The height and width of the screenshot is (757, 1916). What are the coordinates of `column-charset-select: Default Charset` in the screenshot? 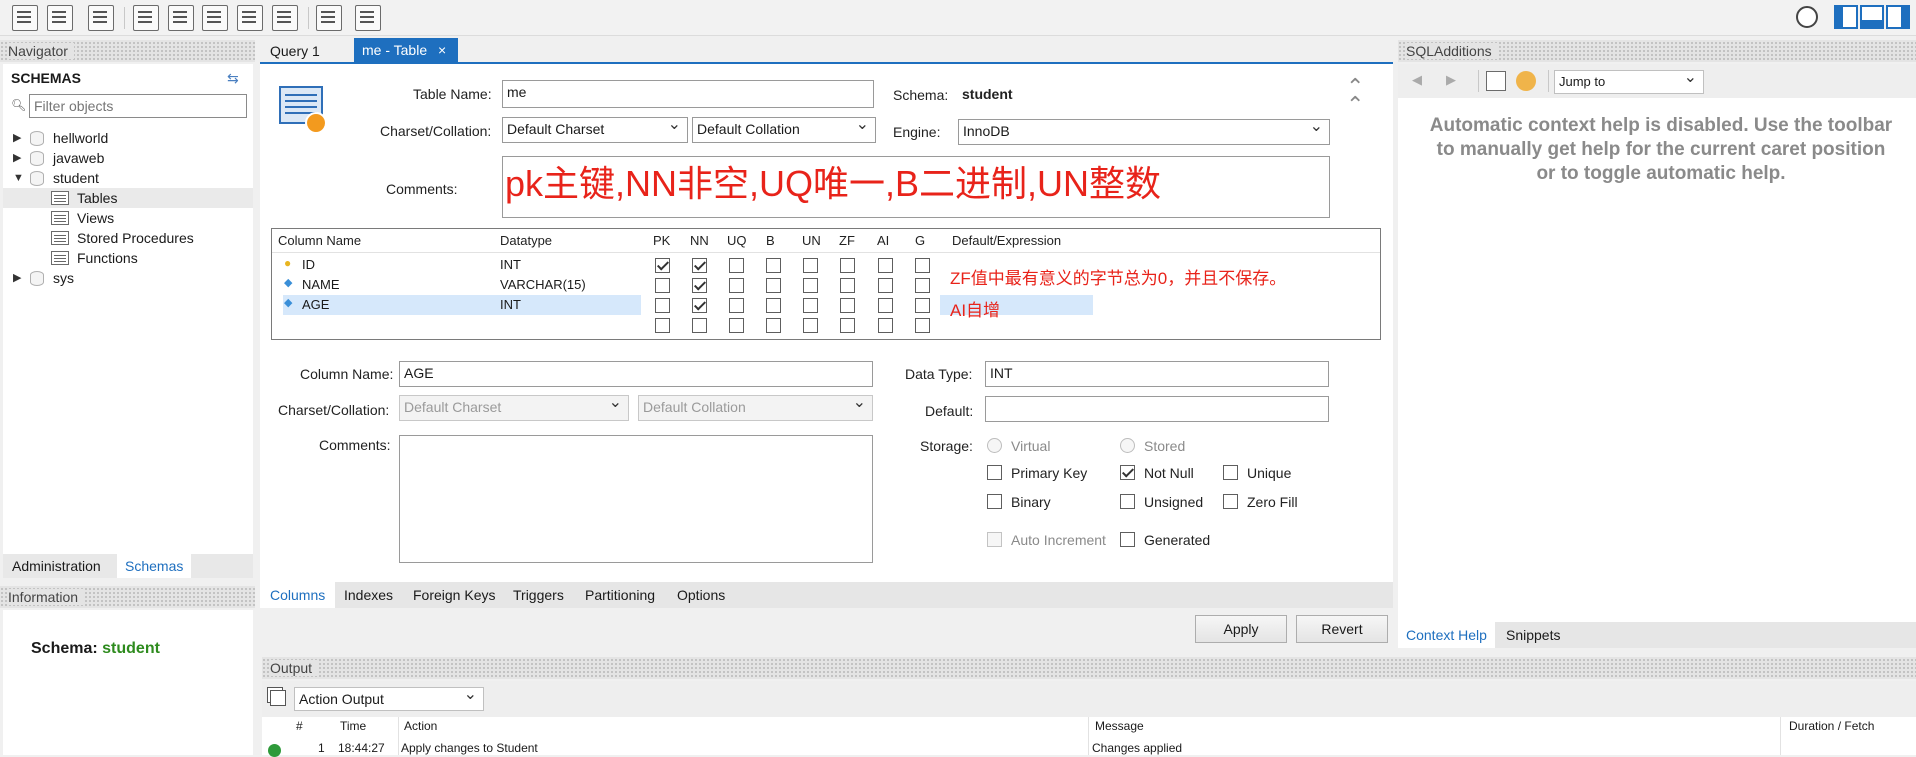 It's located at (514, 408).